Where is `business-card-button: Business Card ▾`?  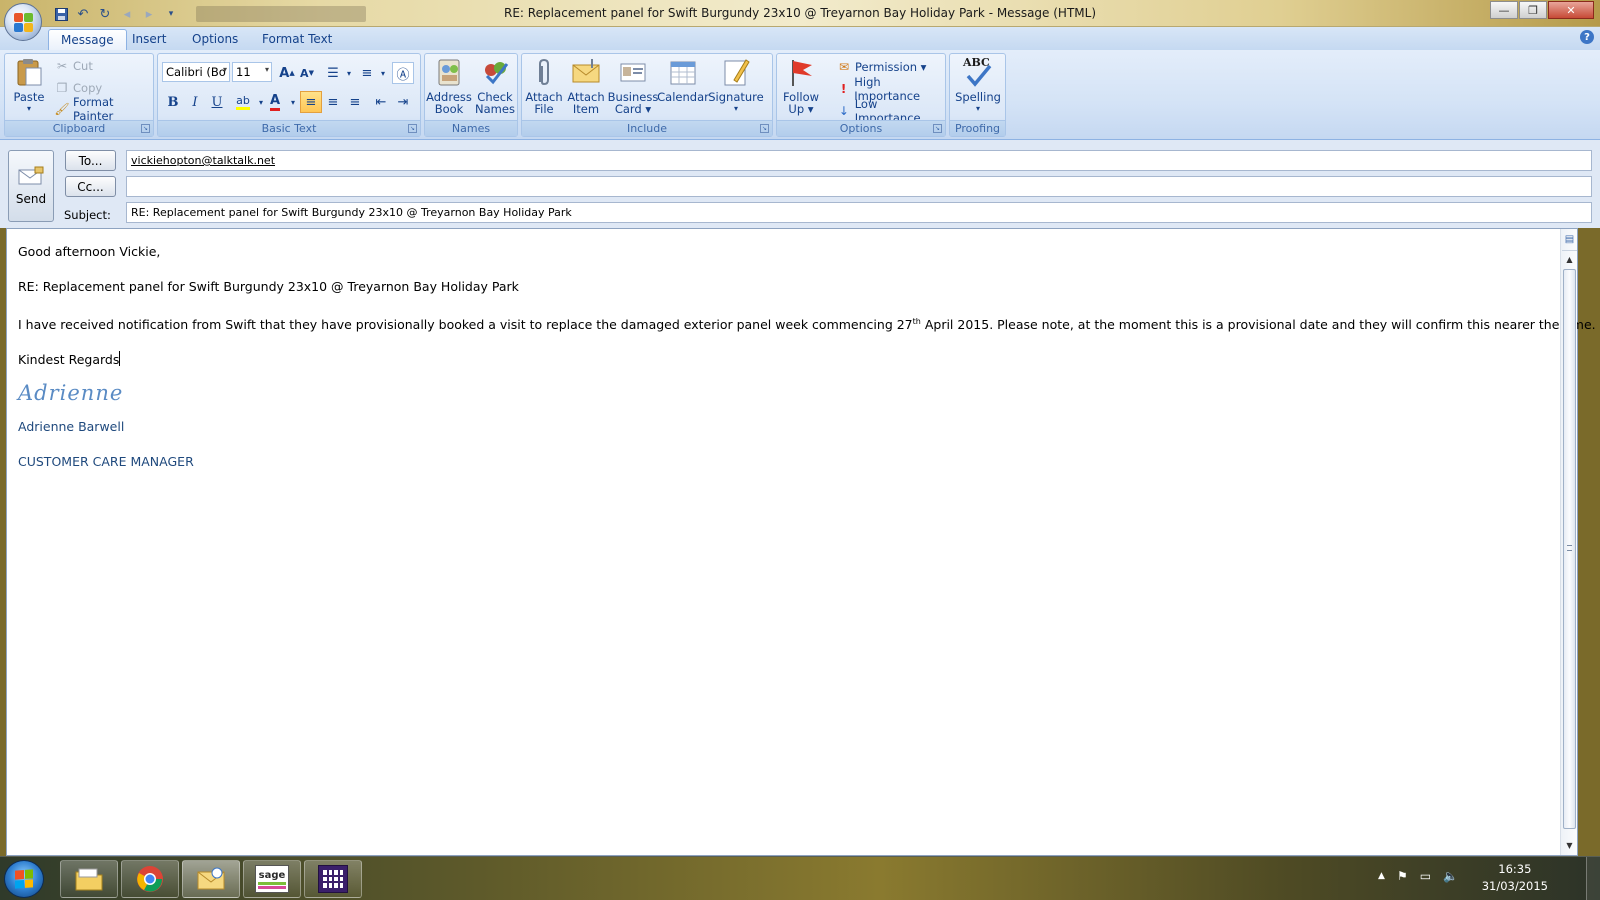 business-card-button: Business Card ▾ is located at coordinates (633, 85).